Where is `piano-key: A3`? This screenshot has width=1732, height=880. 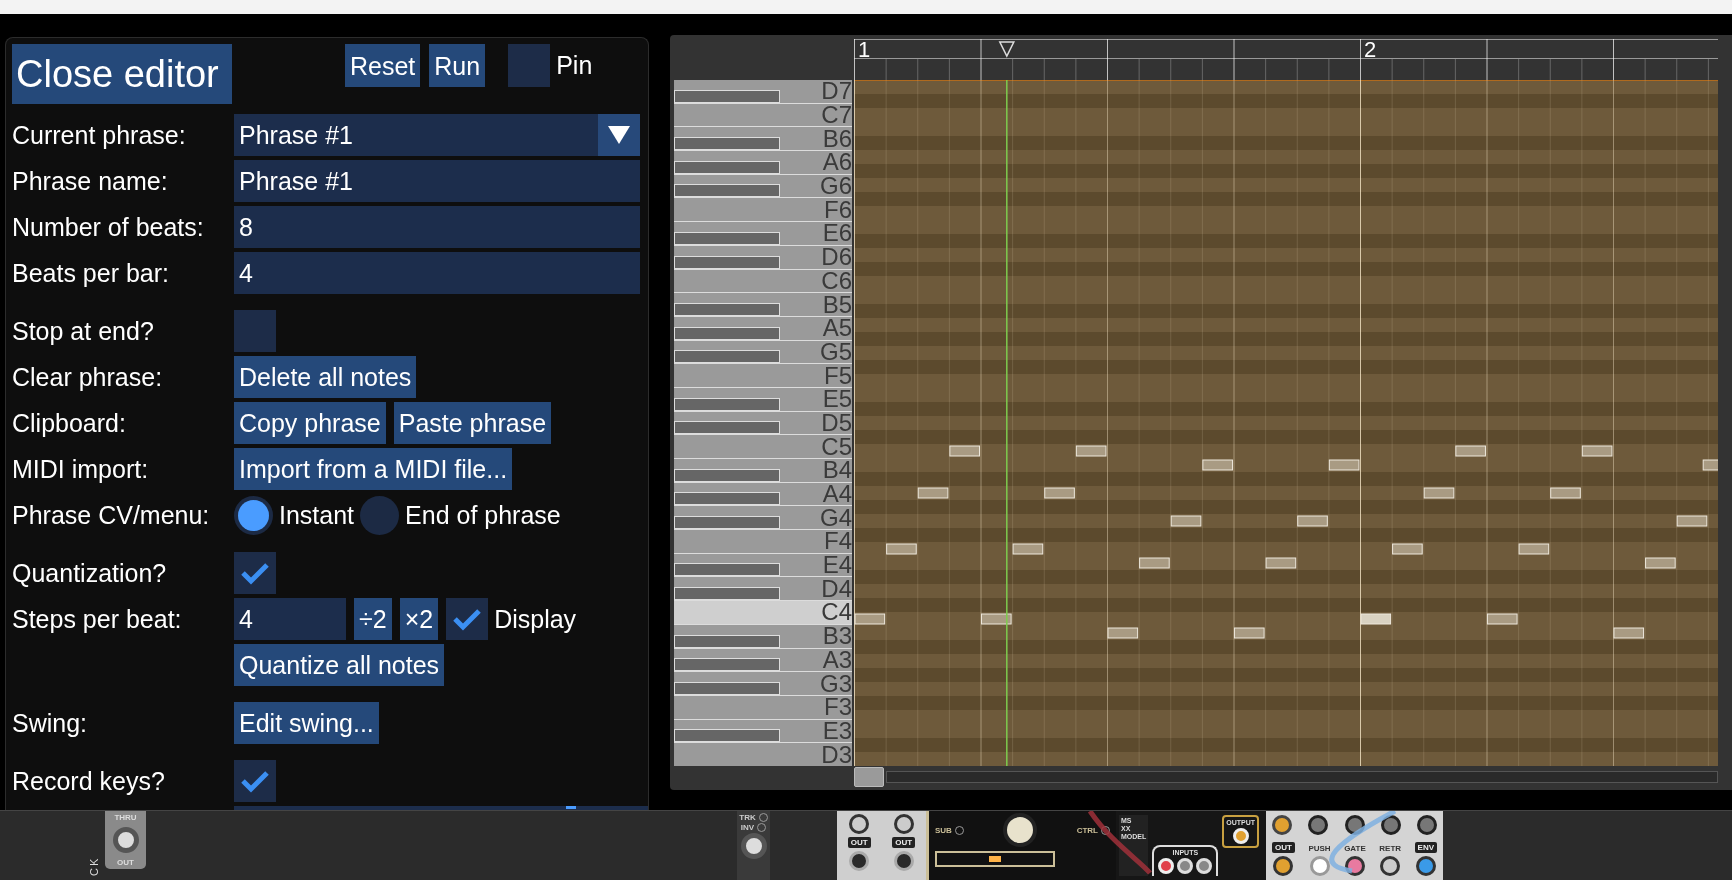
piano-key: A3 is located at coordinates (763, 660).